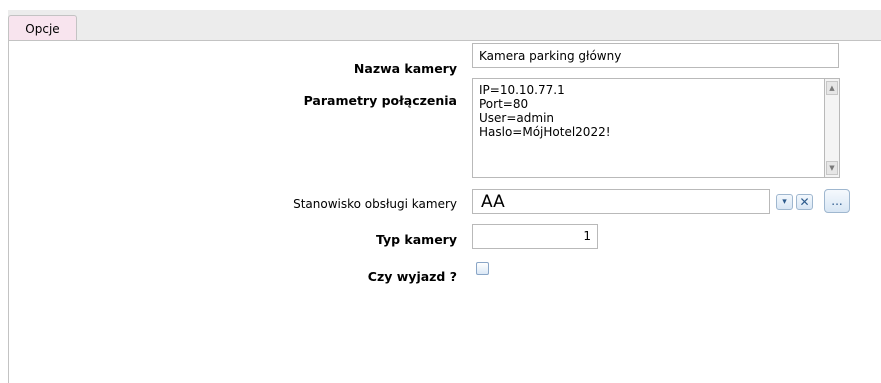 The height and width of the screenshot is (383, 881). Describe the element at coordinates (444, 25) in the screenshot. I see `tab-strip: Opcje` at that location.